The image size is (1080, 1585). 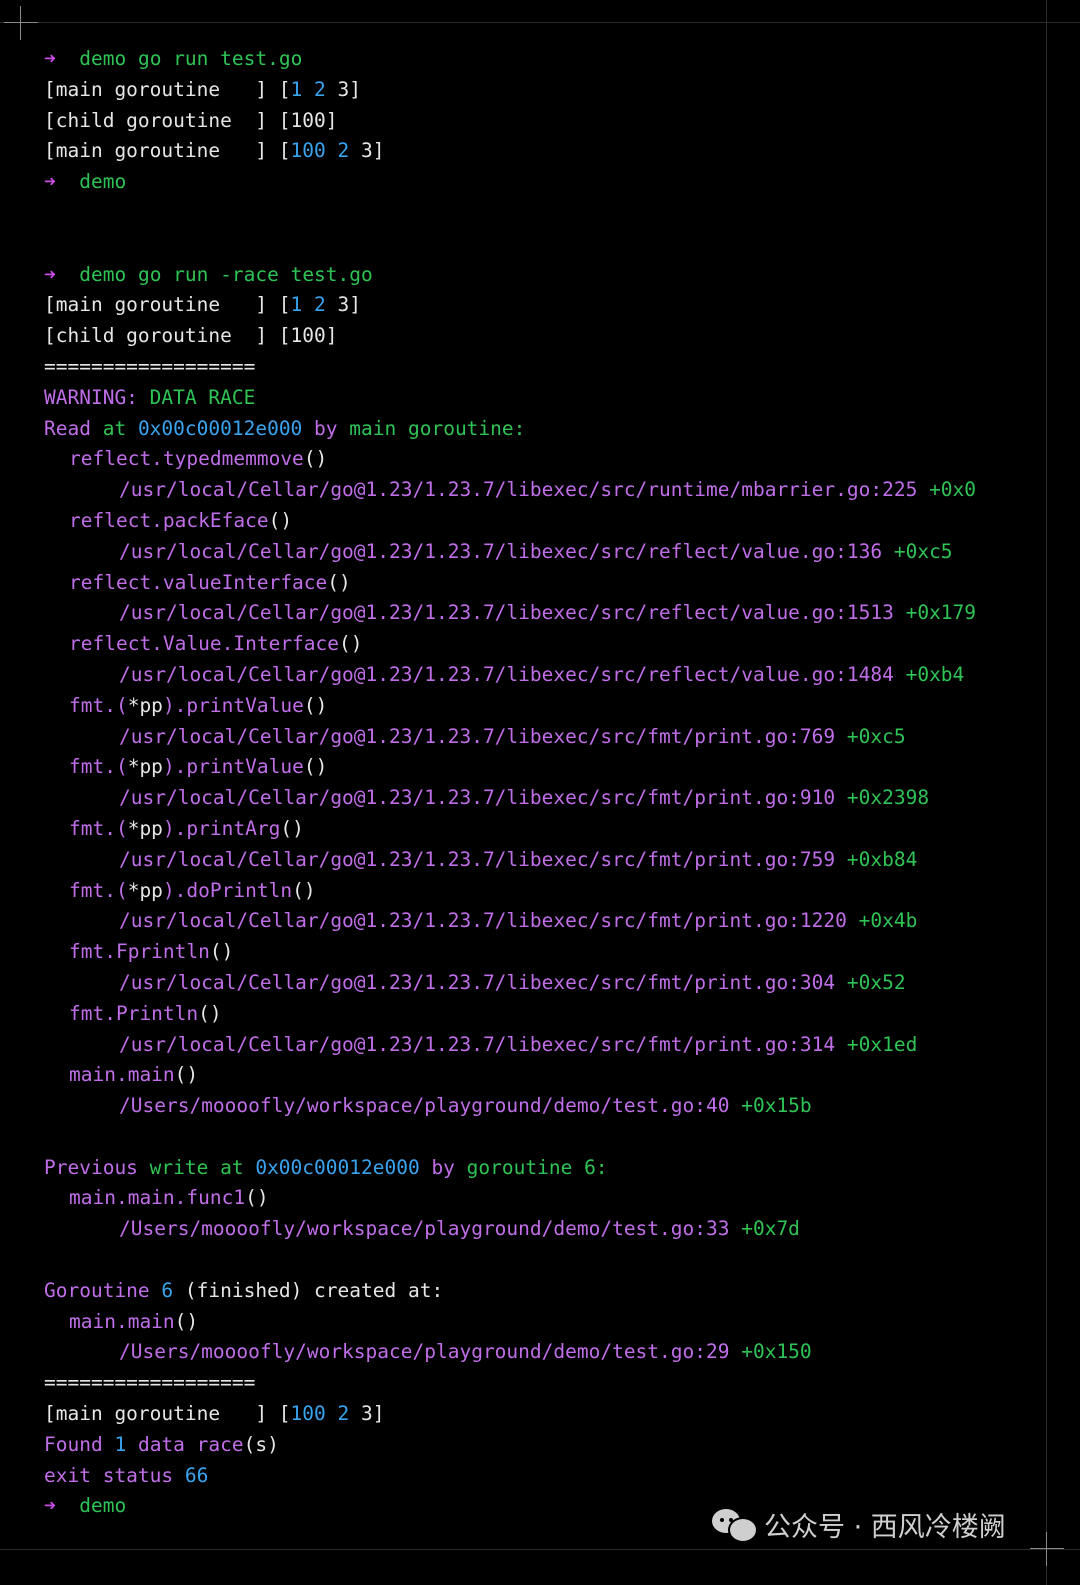 What do you see at coordinates (544, 151) in the screenshot?
I see `output-line: [main goroutine ] [100 2 3]` at bounding box center [544, 151].